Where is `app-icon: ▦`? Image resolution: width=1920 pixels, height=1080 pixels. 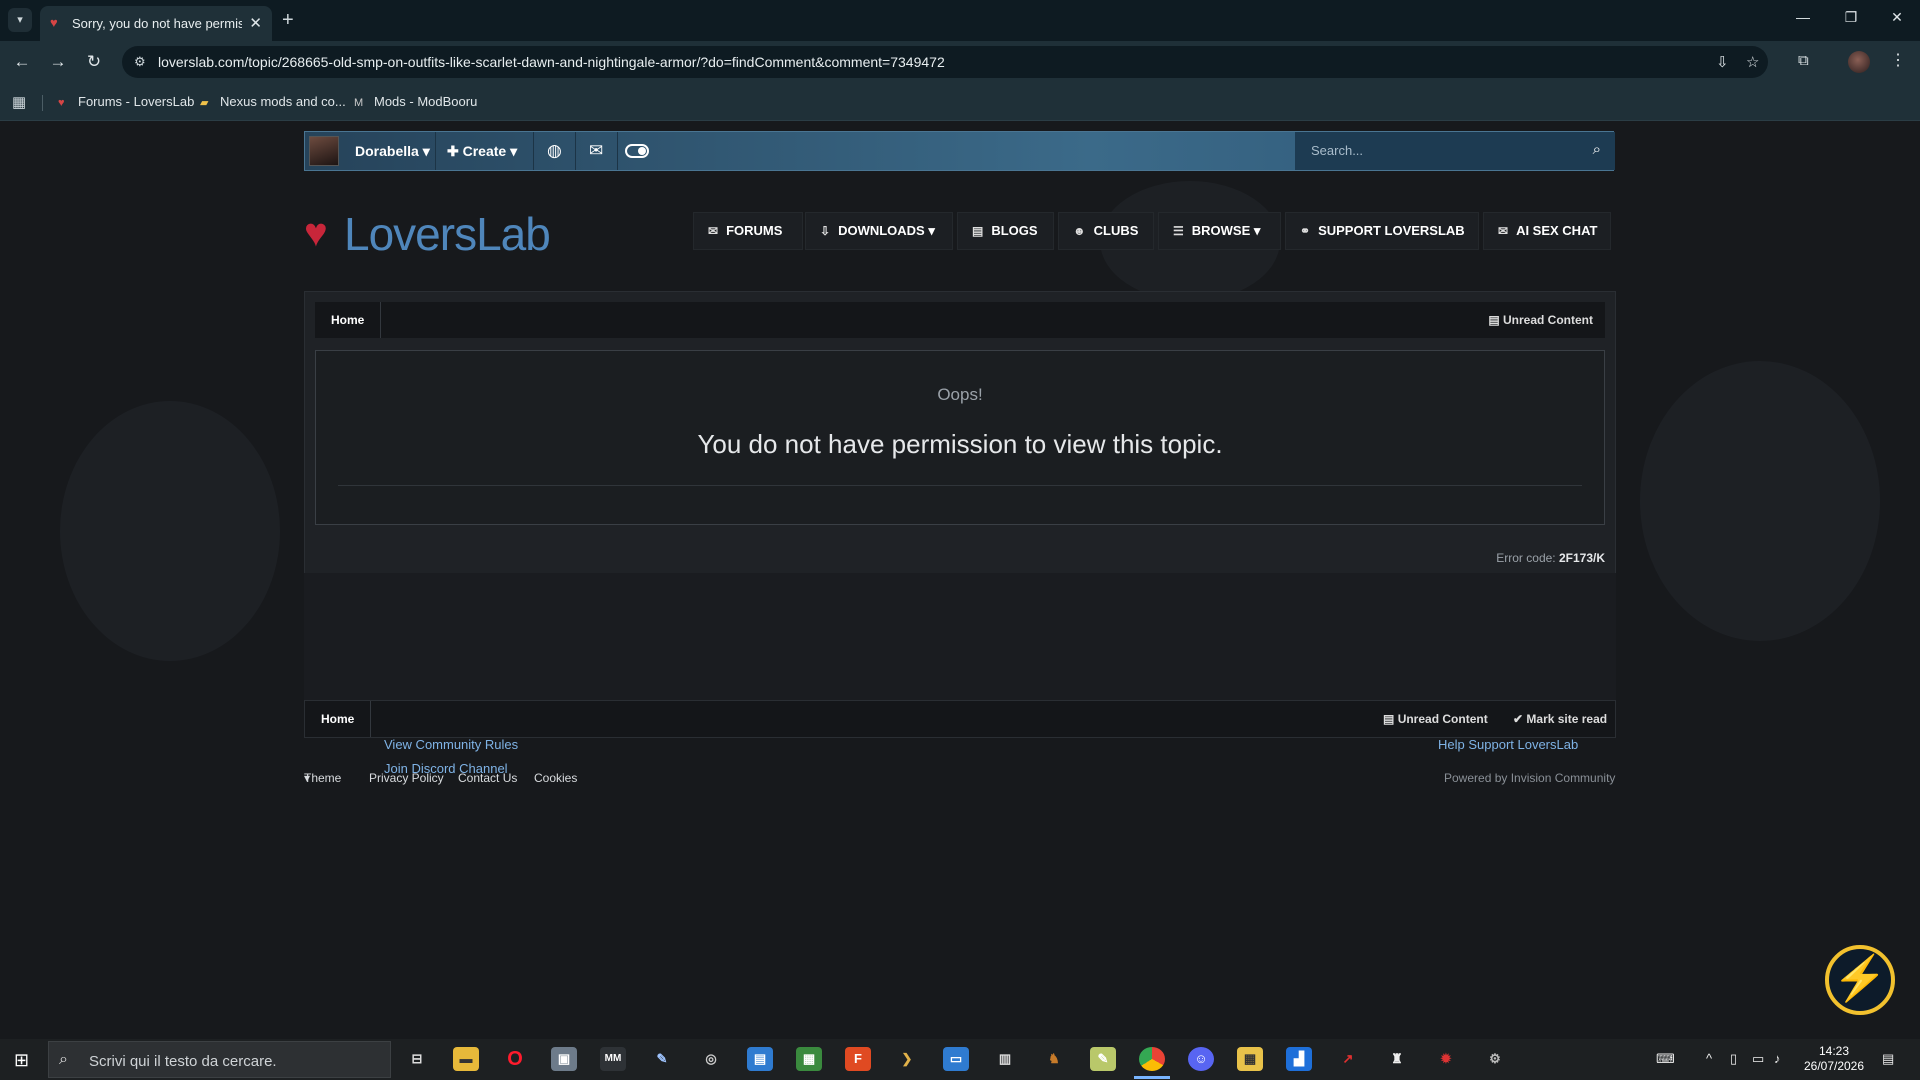 app-icon: ▦ is located at coordinates (1250, 1059).